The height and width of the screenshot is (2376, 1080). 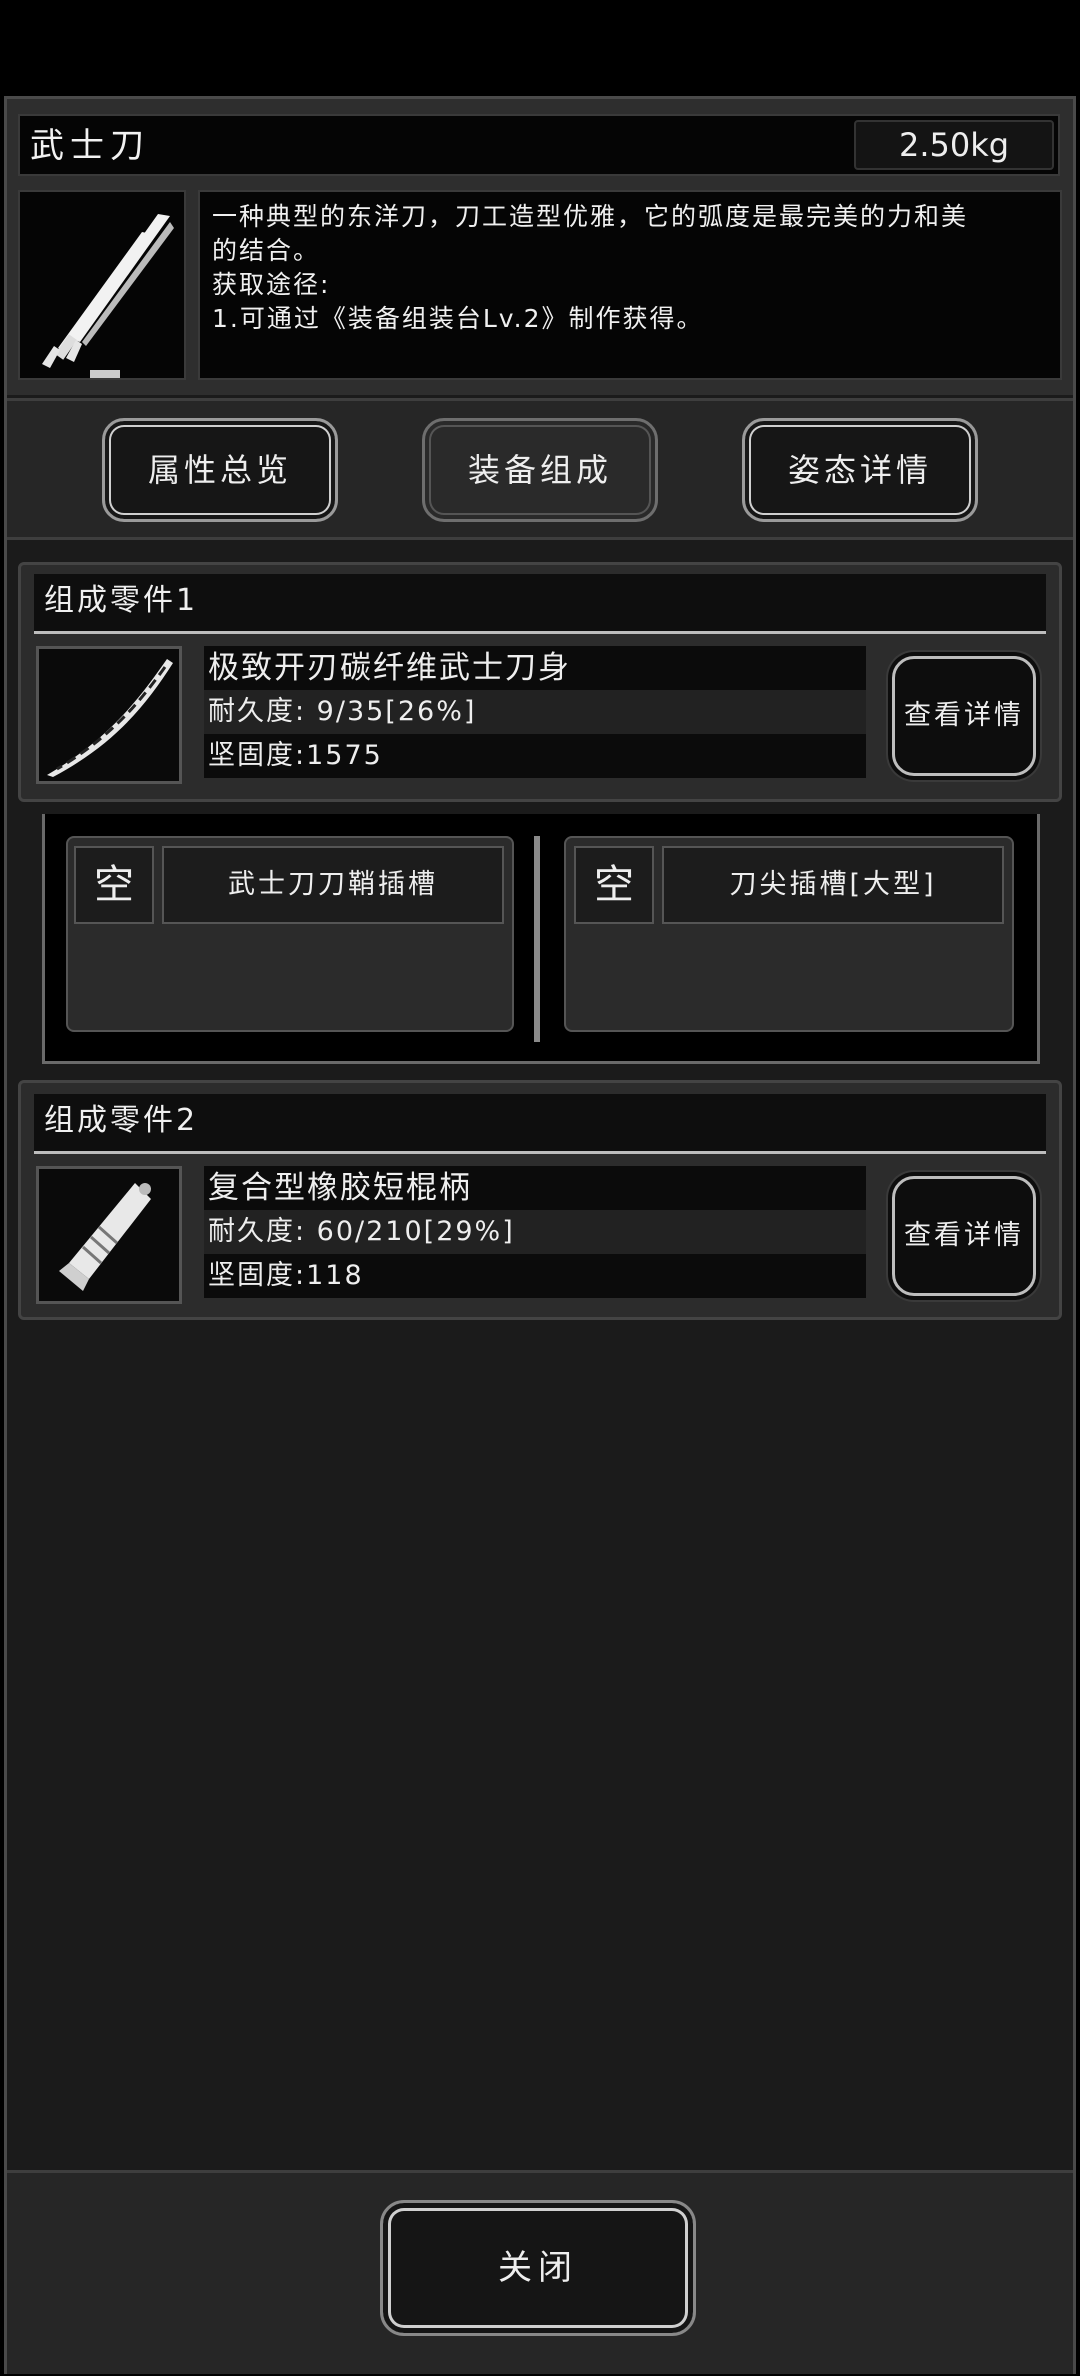 What do you see at coordinates (535, 712) in the screenshot?
I see `part-durability: 耐久度: 9/35[26%]` at bounding box center [535, 712].